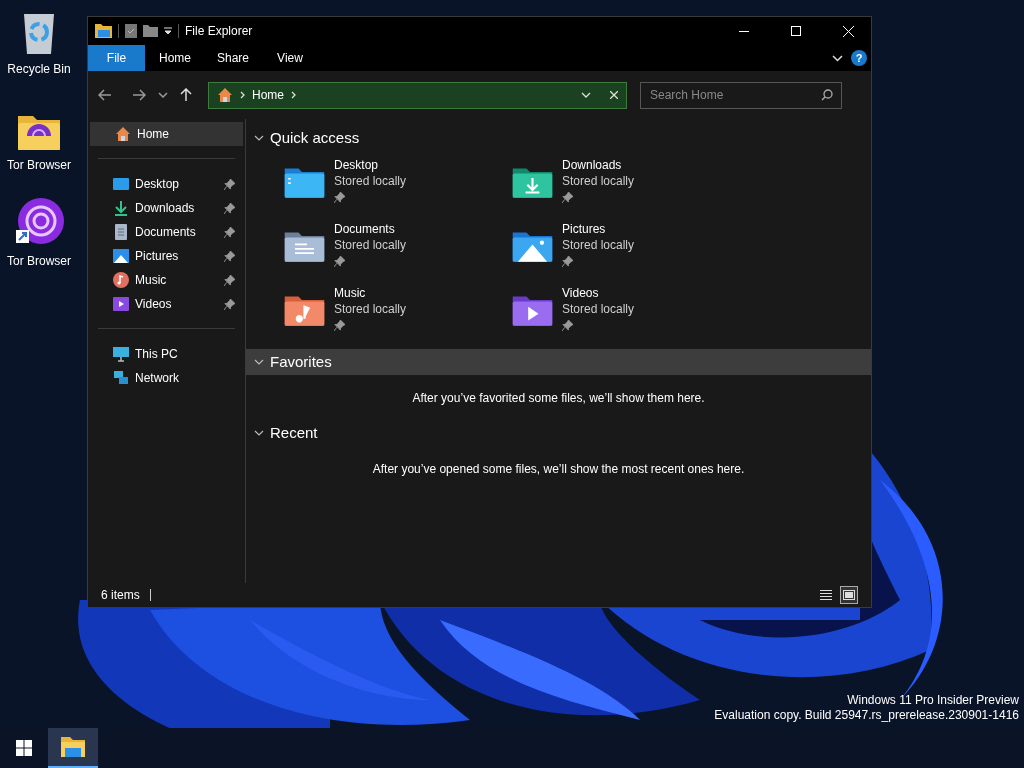  What do you see at coordinates (121, 184) in the screenshot?
I see `desktop-icon` at bounding box center [121, 184].